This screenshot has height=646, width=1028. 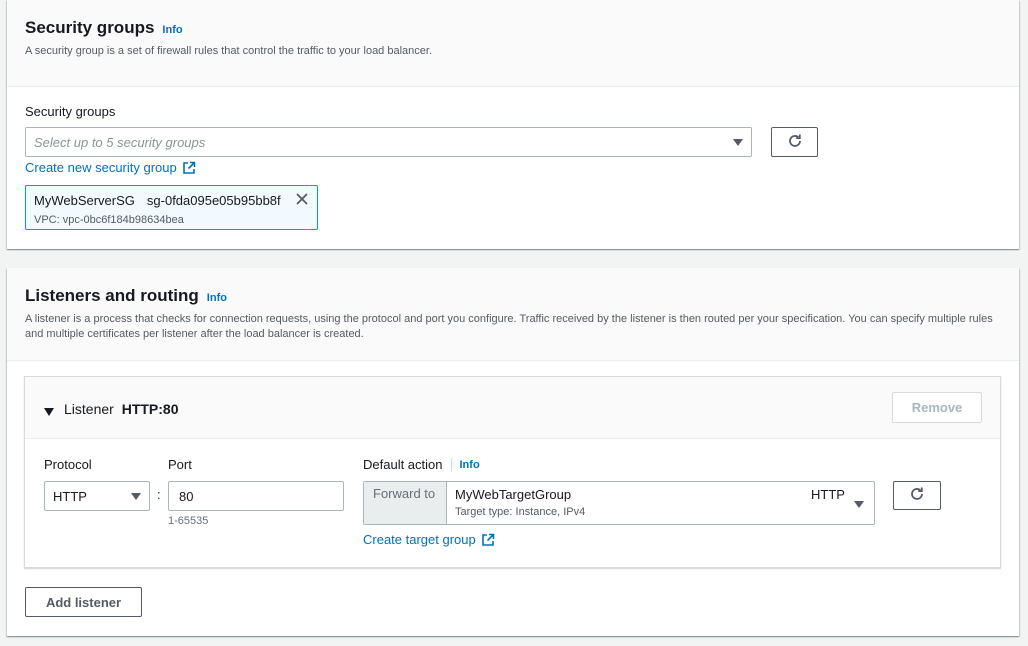 I want to click on listener-header: Listener HTTP:80 Remove, so click(x=512, y=408).